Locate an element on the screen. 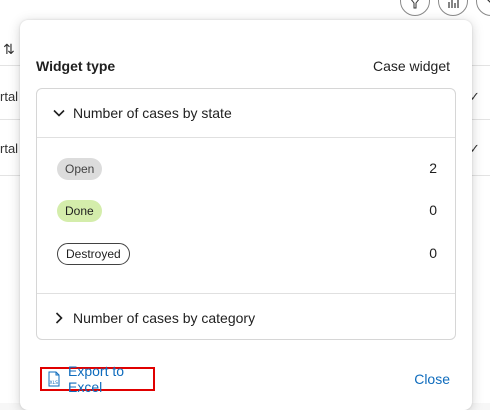 This screenshot has width=490, height=410. chart-button is located at coordinates (453, 8).